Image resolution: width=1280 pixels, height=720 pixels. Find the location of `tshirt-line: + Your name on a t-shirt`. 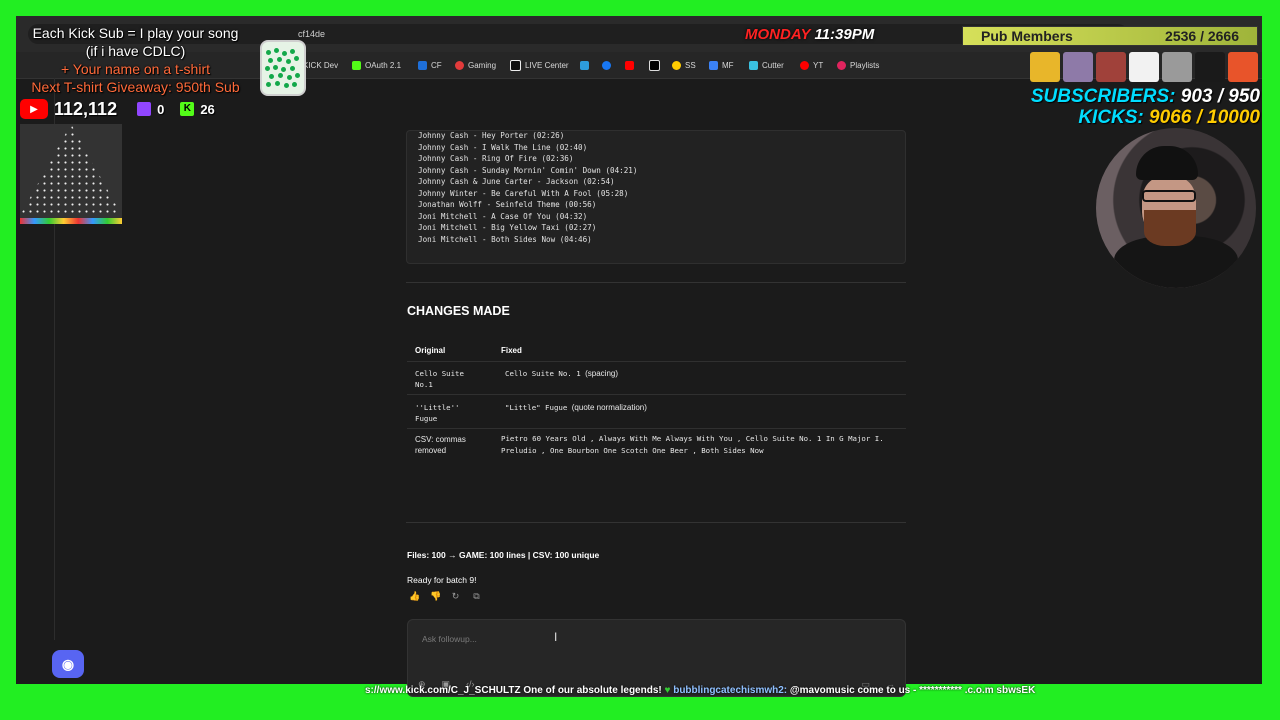

tshirt-line: + Your name on a t-shirt is located at coordinates (135, 69).